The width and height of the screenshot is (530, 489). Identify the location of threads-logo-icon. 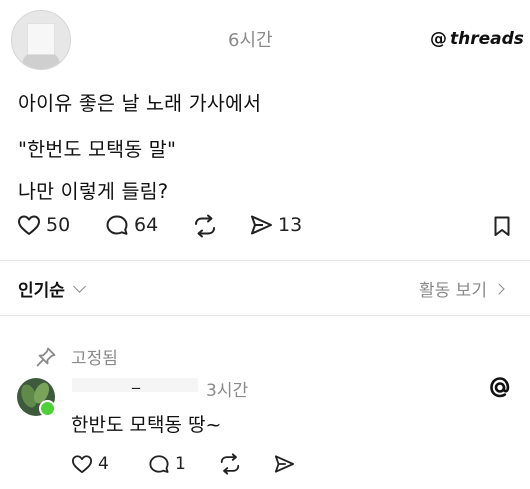
(500, 387).